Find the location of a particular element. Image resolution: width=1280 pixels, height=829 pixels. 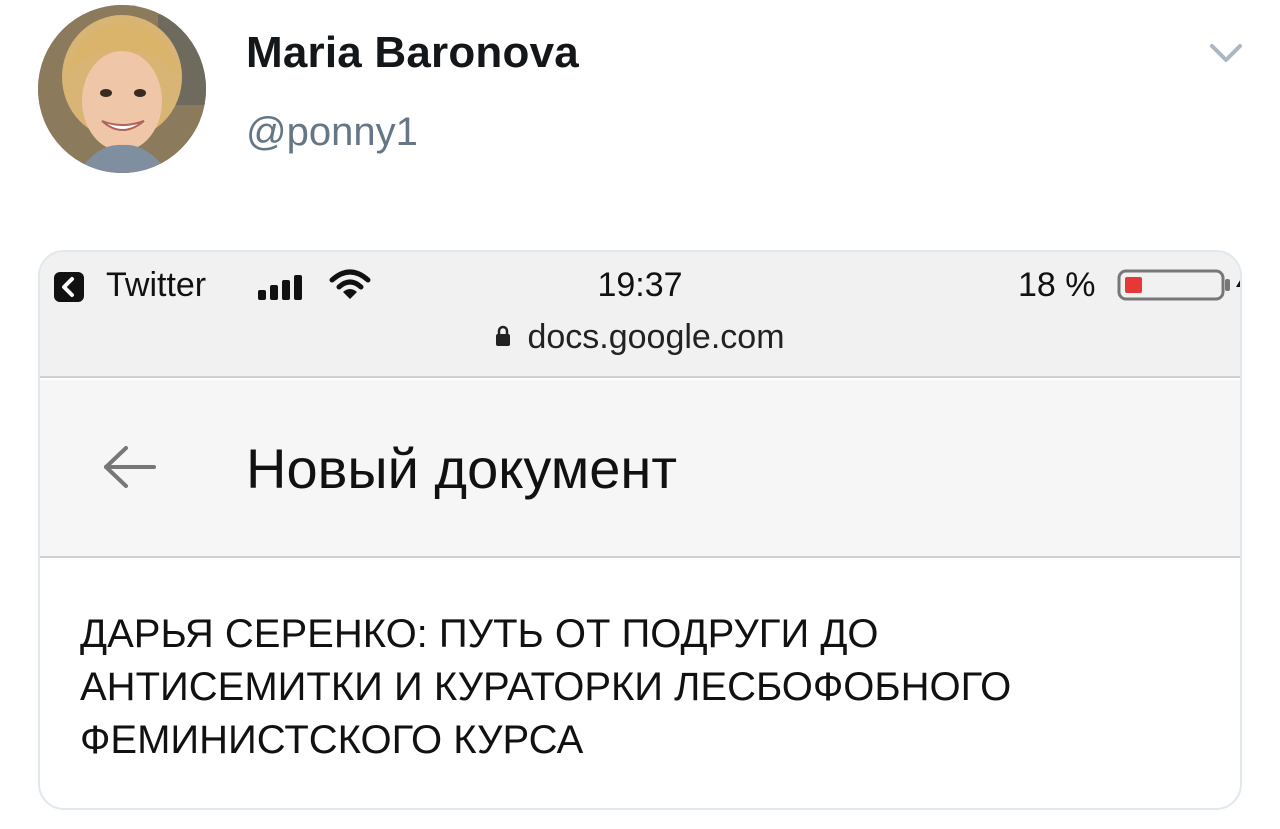

document-line: ФЕМИНИСТСКОГО КУРСА is located at coordinates (332, 740).